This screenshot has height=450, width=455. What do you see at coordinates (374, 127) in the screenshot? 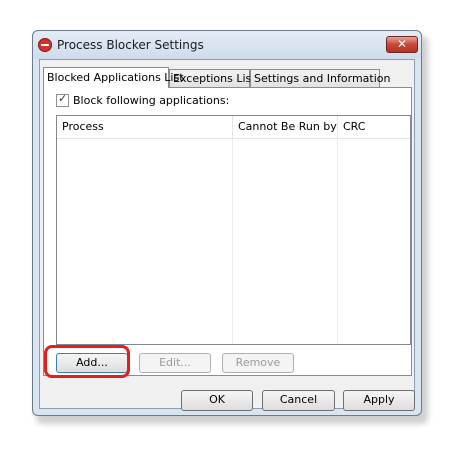
I see `column-header-crc: CRC` at bounding box center [374, 127].